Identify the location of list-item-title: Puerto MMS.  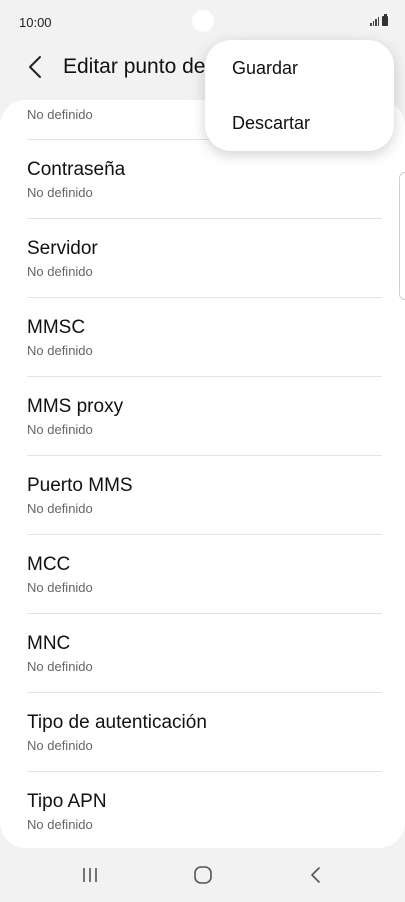
(80, 485).